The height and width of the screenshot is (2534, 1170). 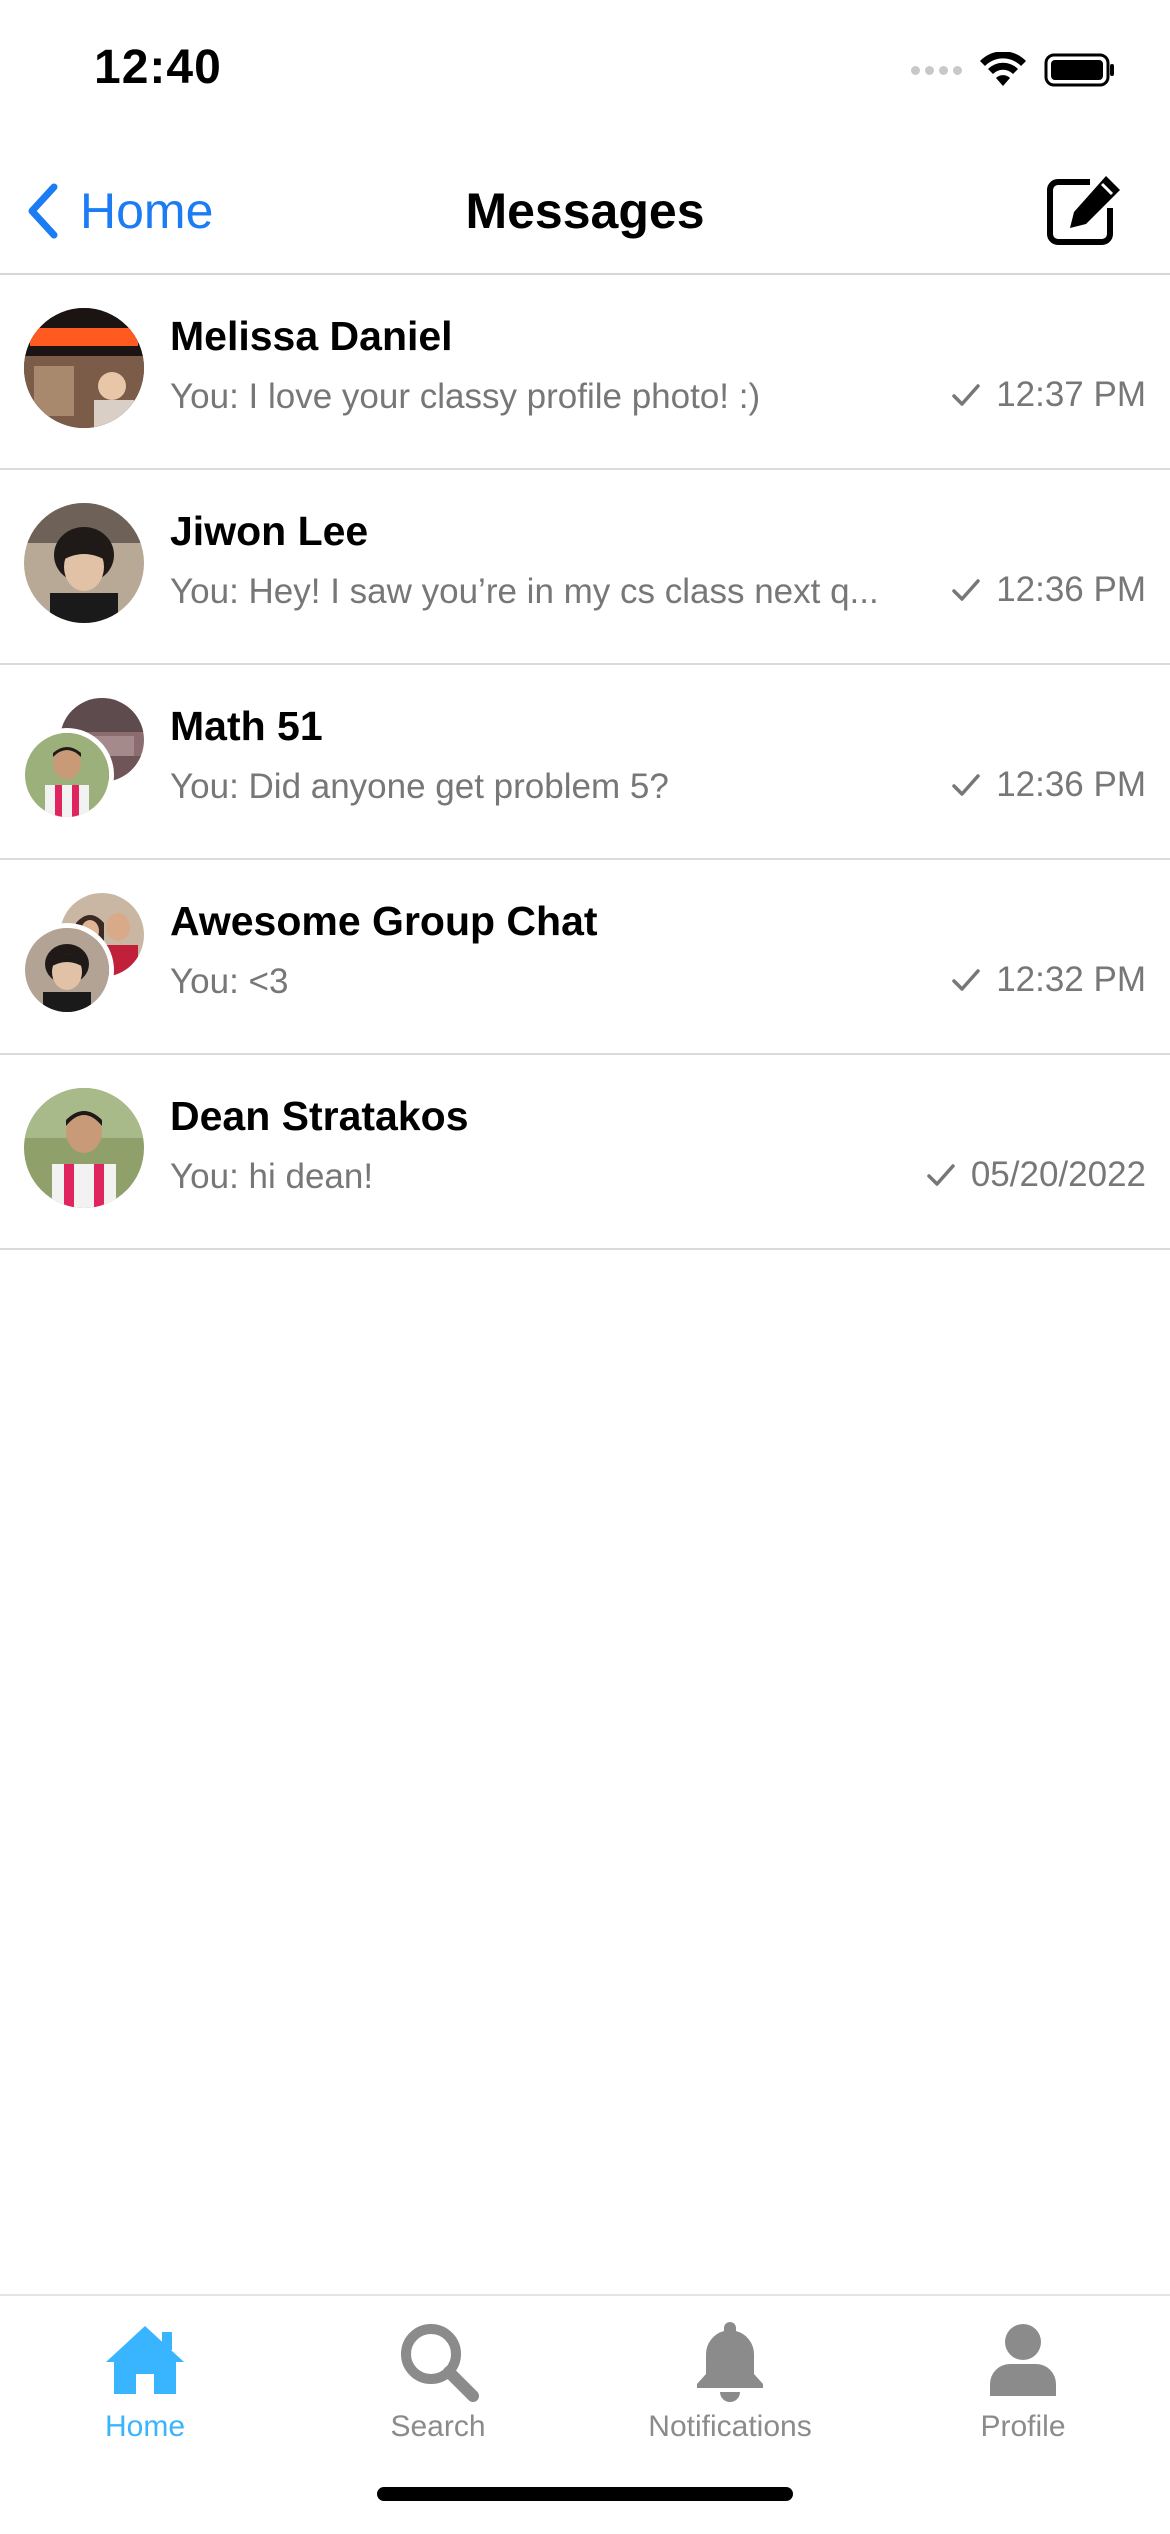 I want to click on conversation-name: Melissa Daniel, so click(x=311, y=336).